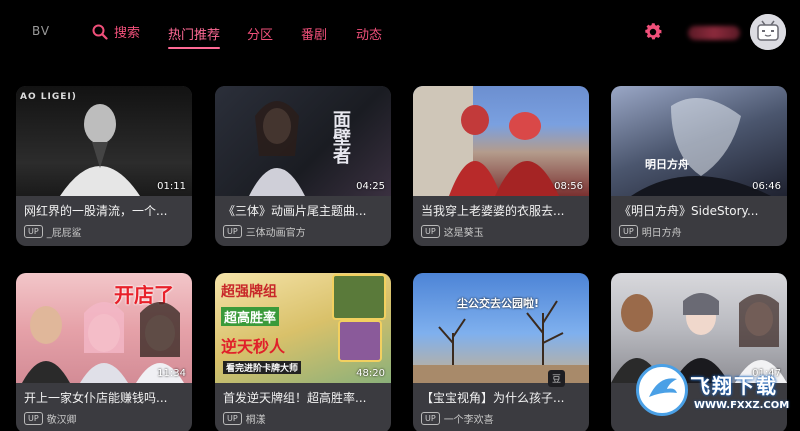 The image size is (800, 431). Describe the element at coordinates (340, 137) in the screenshot. I see `thumb-caption: 面壁者` at that location.